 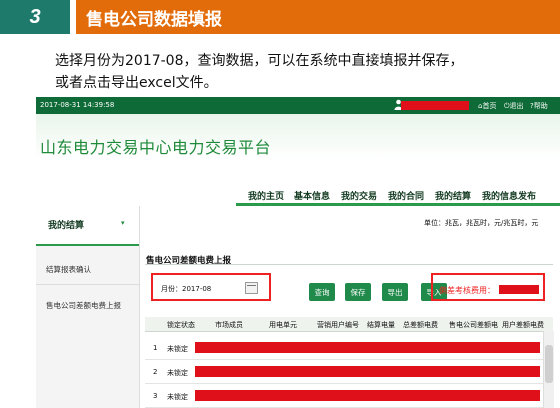 I want to click on table-row: 1 未锁定, so click(x=349, y=348).